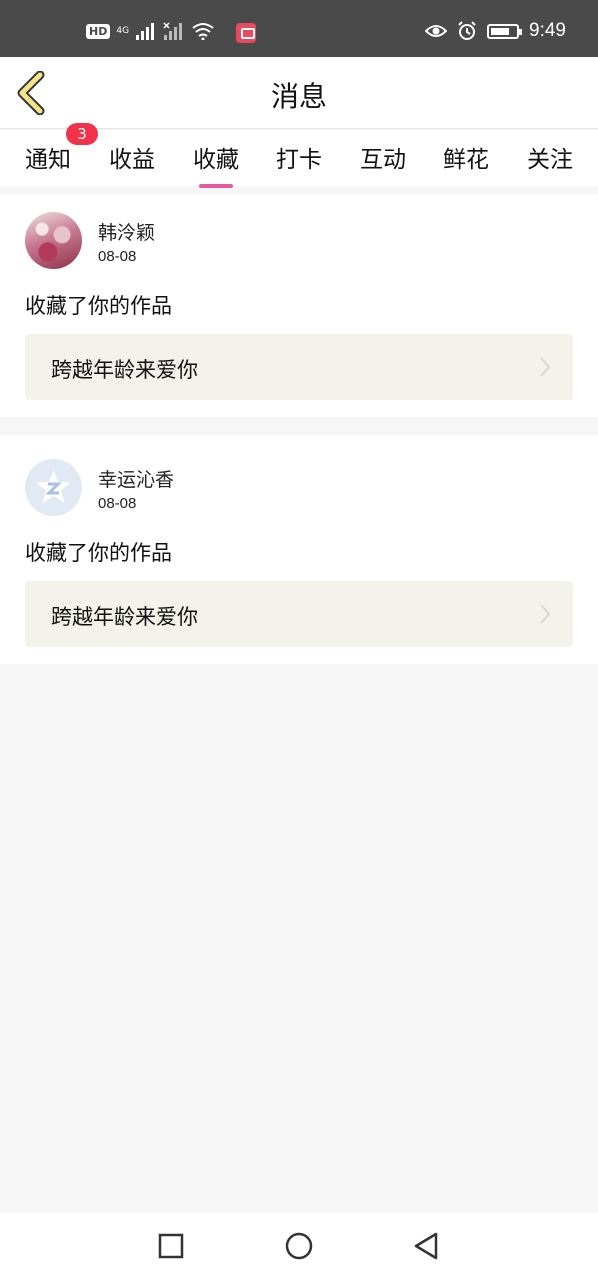  What do you see at coordinates (467, 30) in the screenshot?
I see `alarm-icon` at bounding box center [467, 30].